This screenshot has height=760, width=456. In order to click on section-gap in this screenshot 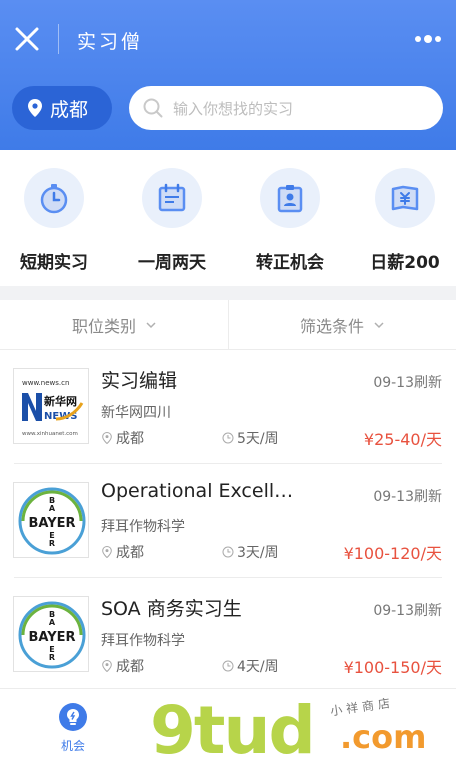, I will do `click(228, 293)`.